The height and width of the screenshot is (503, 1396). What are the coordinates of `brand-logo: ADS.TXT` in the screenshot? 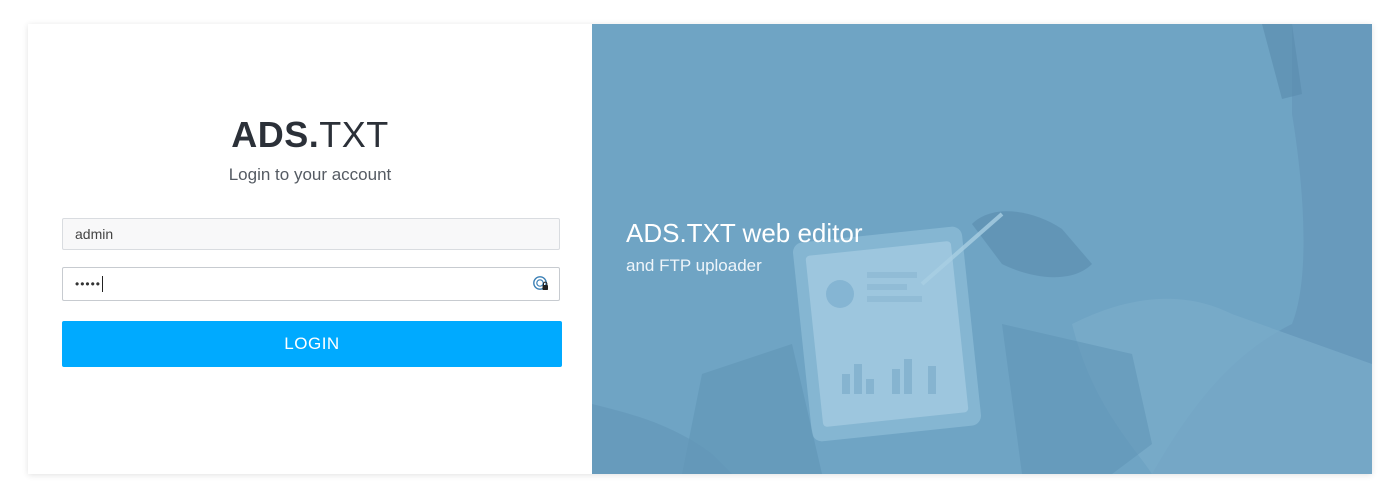 It's located at (310, 135).